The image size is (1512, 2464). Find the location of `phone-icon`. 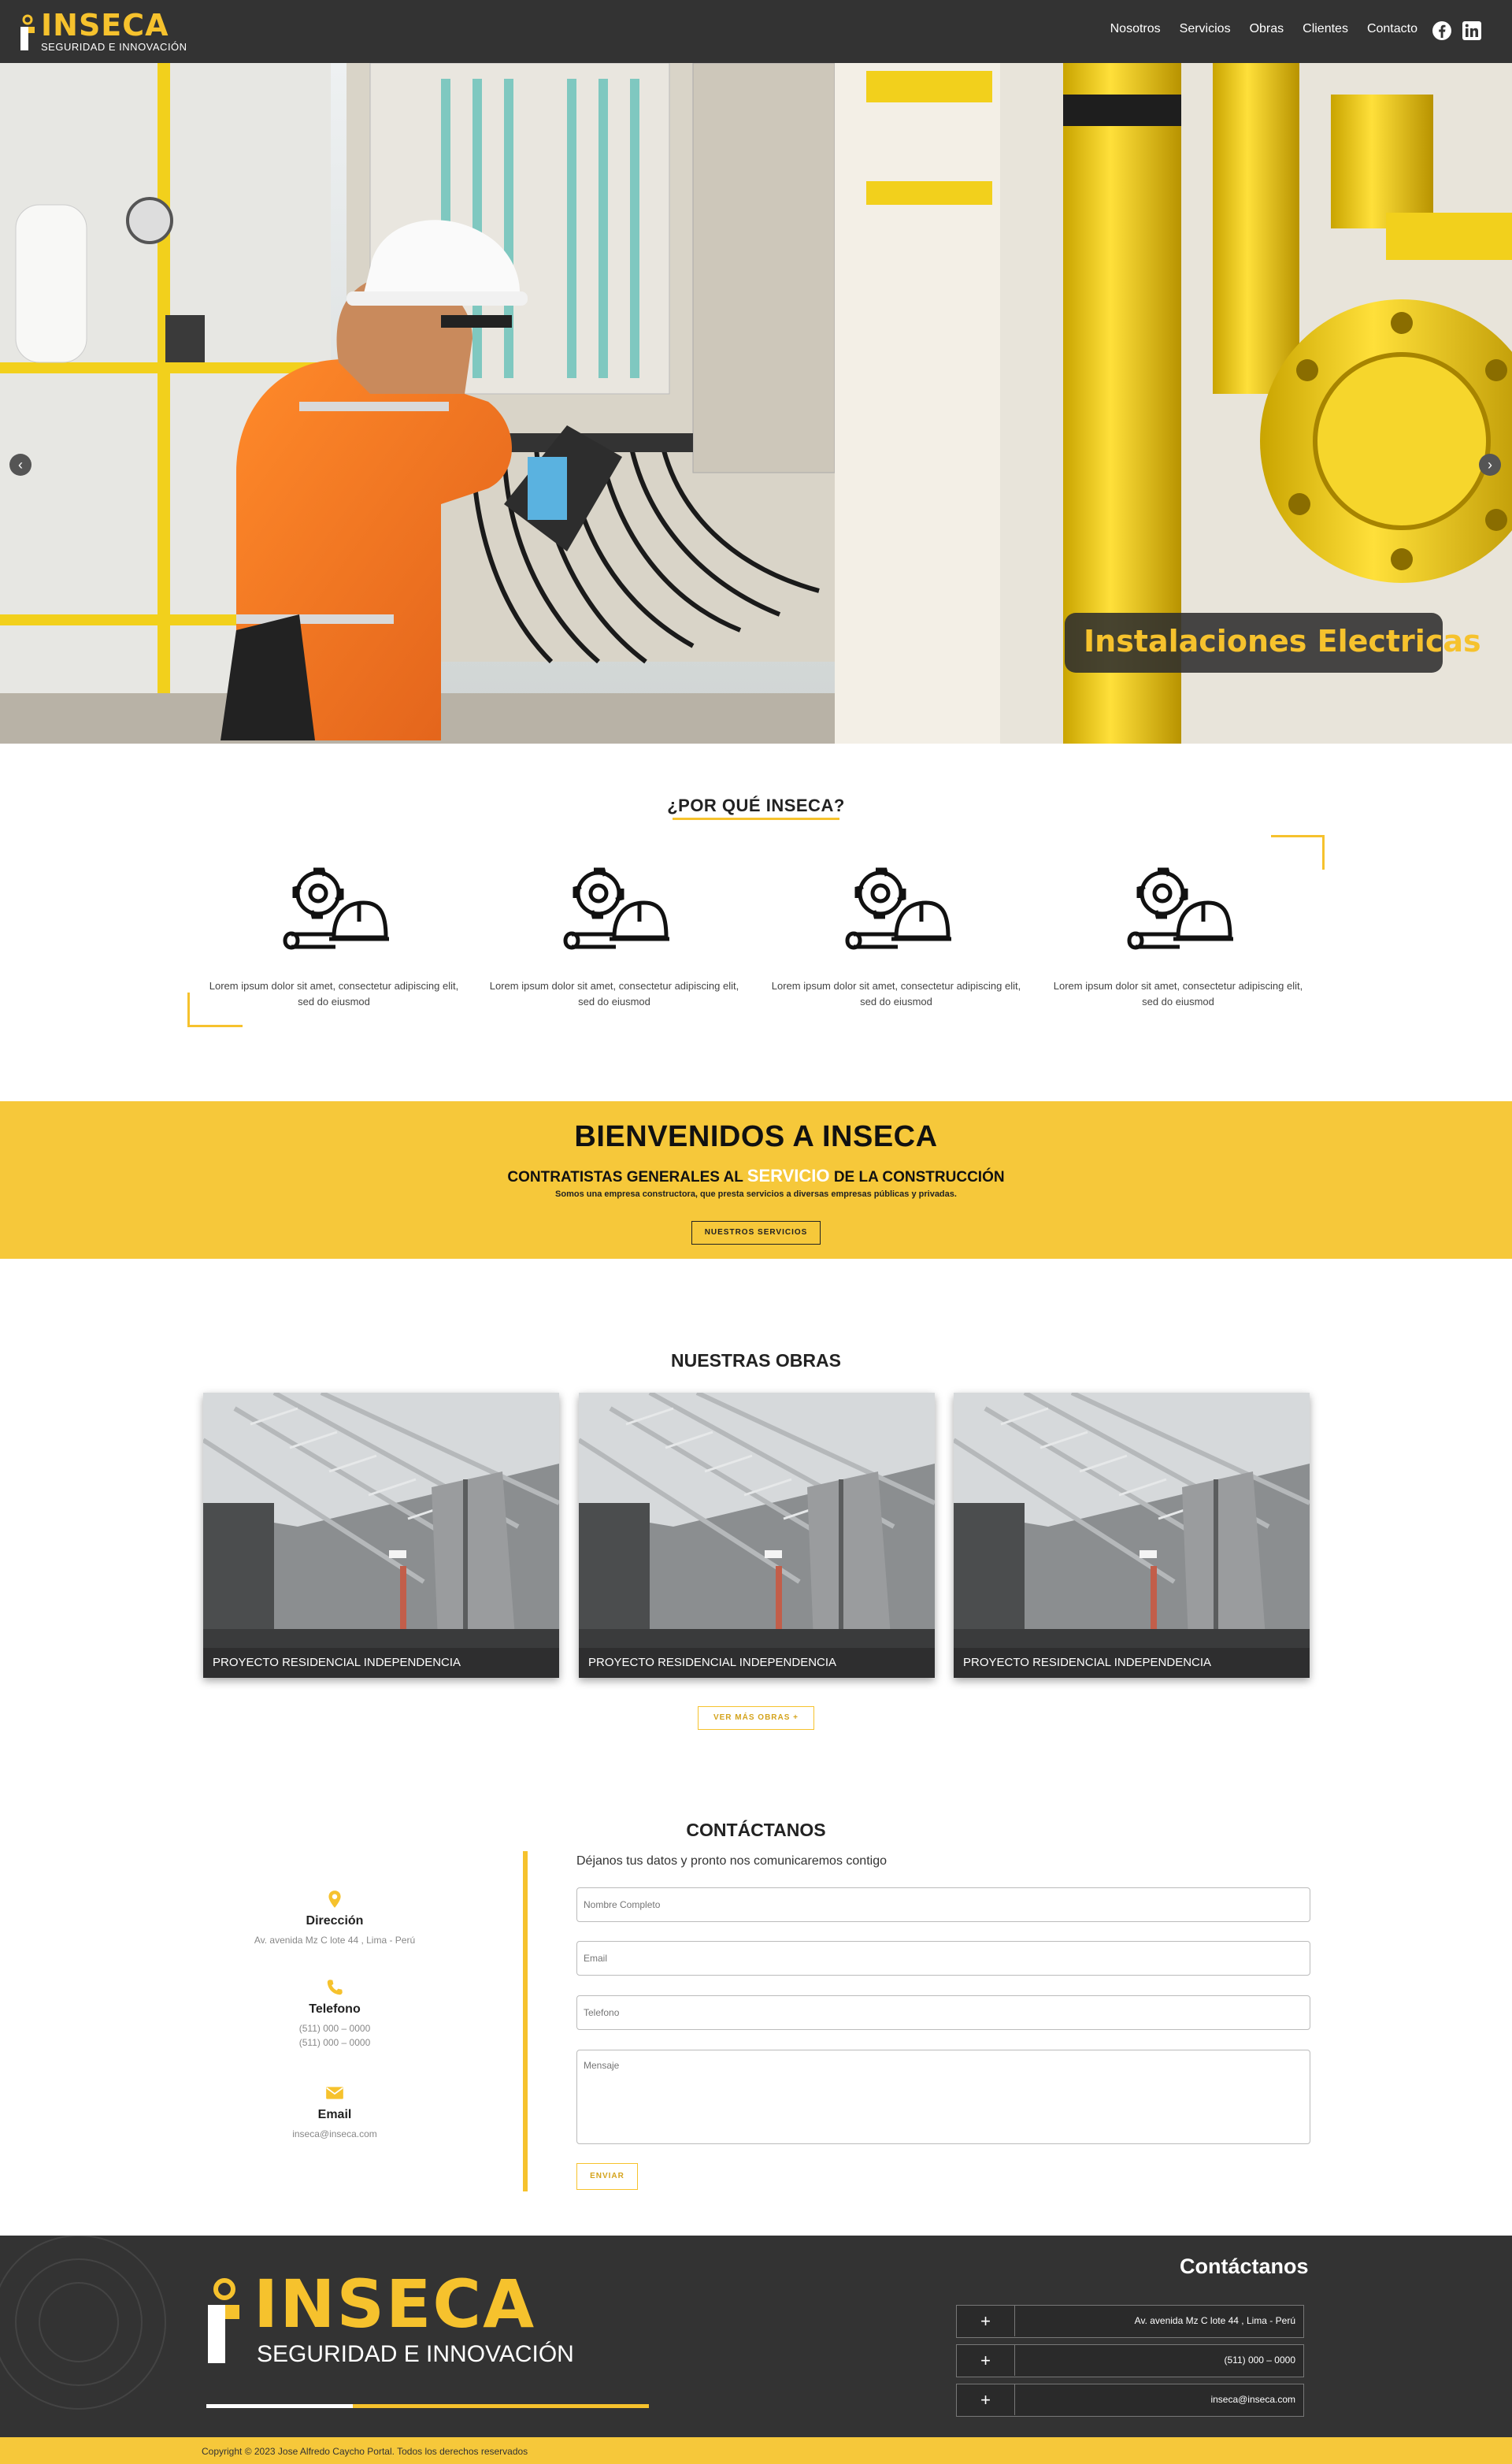

phone-icon is located at coordinates (335, 1987).